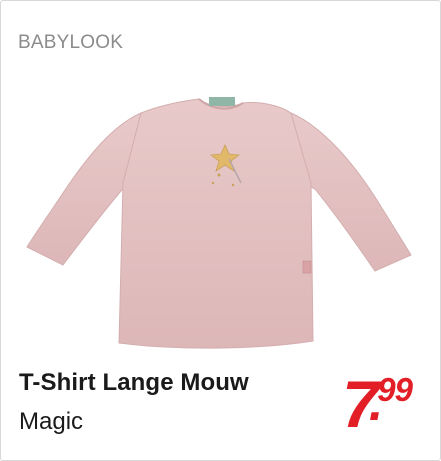  I want to click on brand-label: BABYLOOK, so click(71, 42).